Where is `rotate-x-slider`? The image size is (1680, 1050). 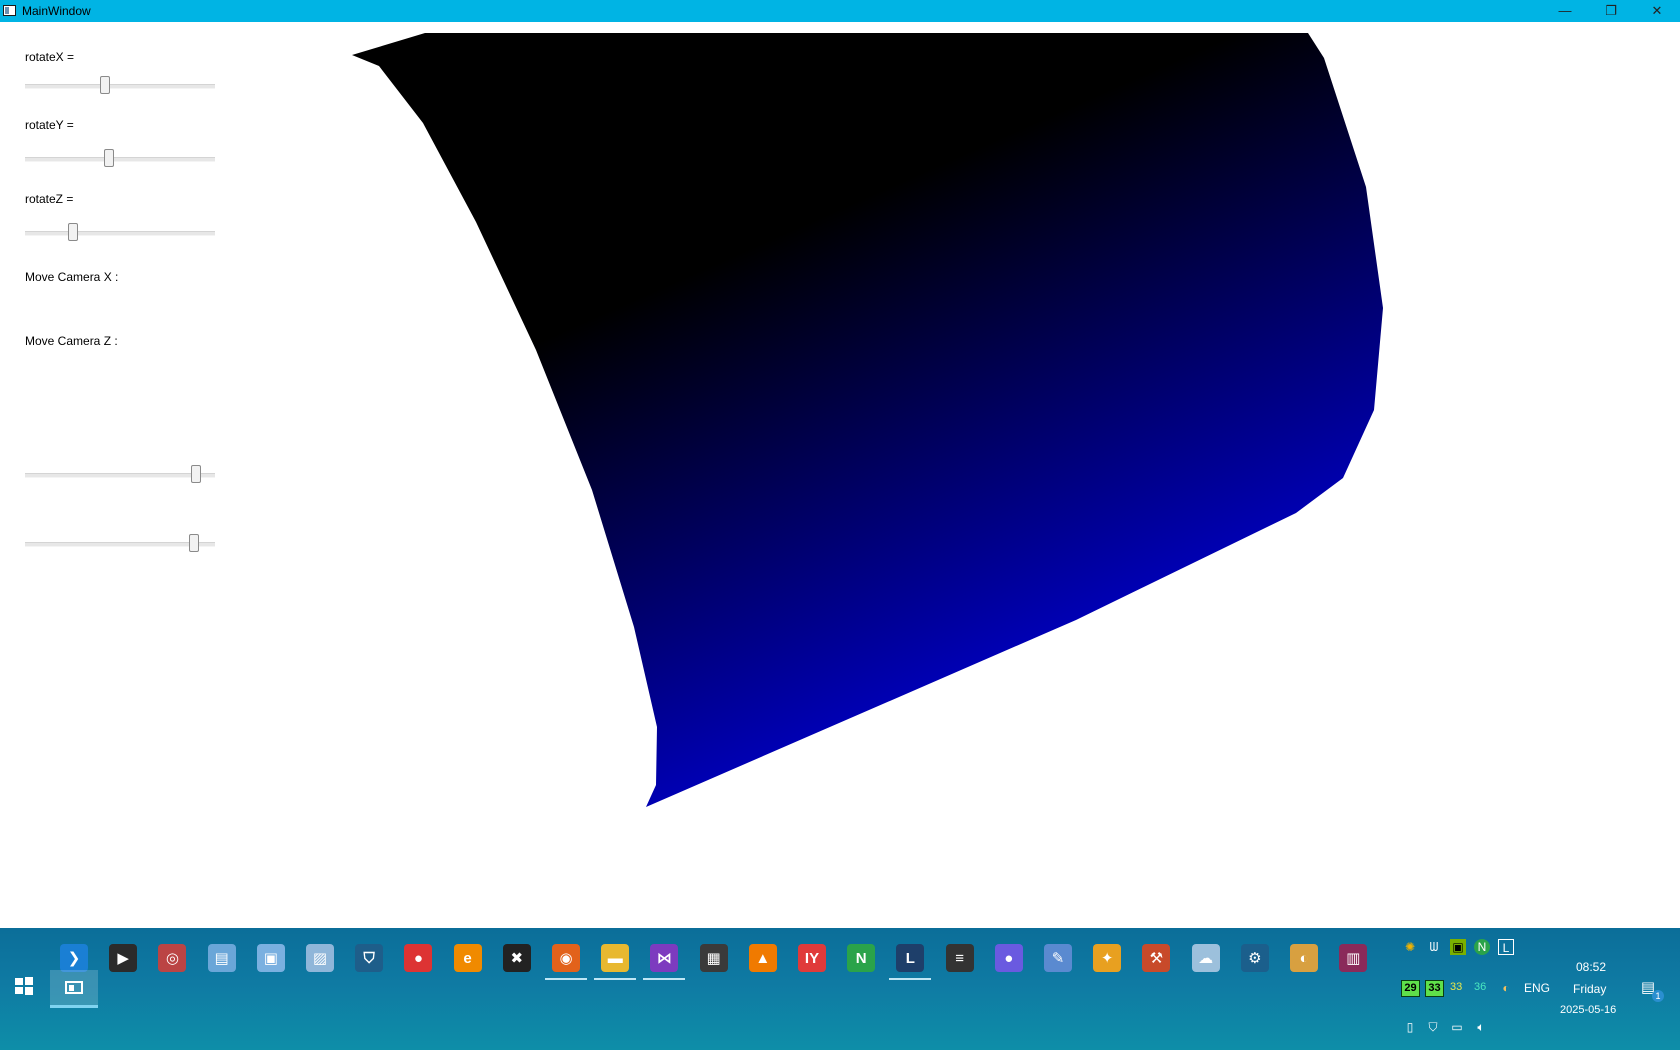 rotate-x-slider is located at coordinates (120, 86).